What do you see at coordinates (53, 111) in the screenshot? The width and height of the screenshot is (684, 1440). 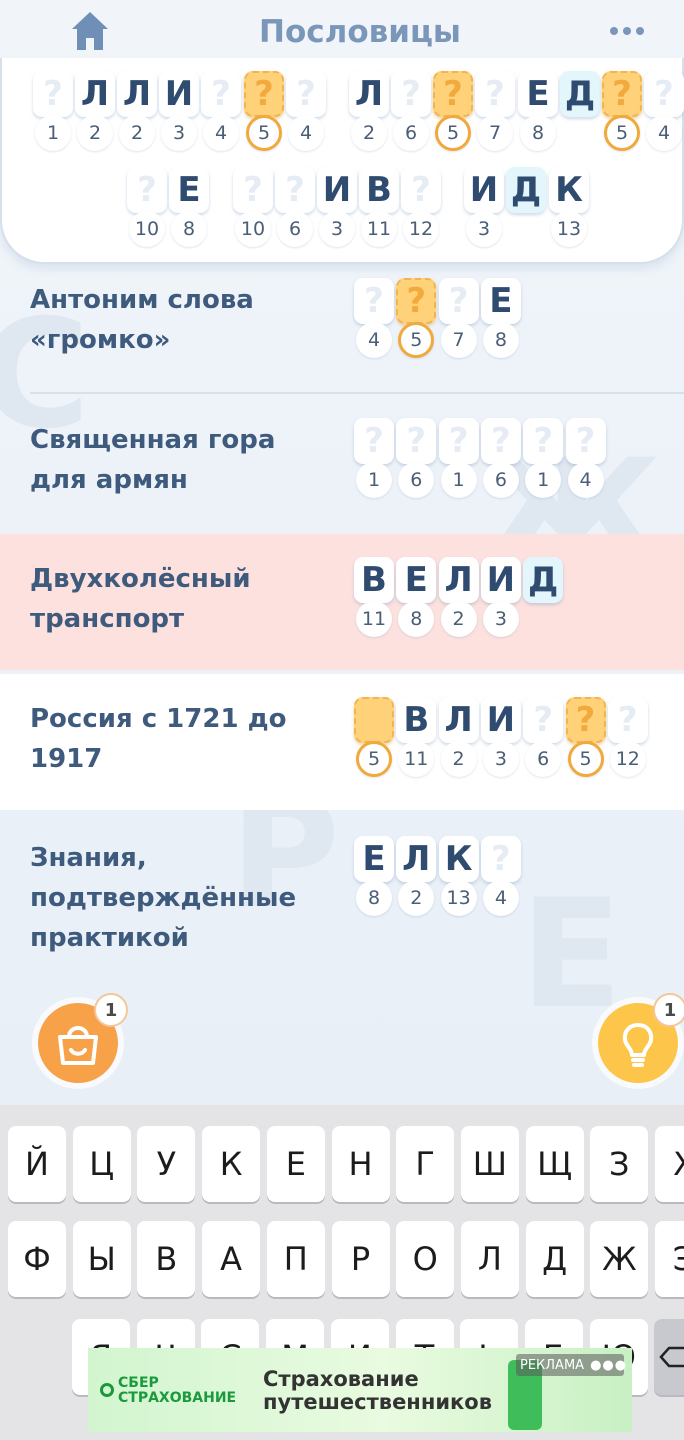 I see `phrase-letter: ? 1` at bounding box center [53, 111].